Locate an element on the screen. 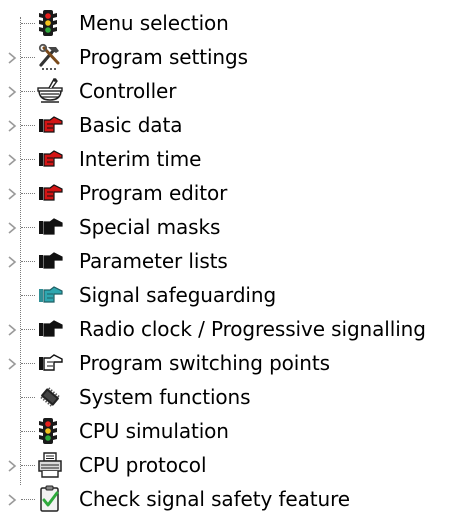 This screenshot has height=519, width=460. tree-item-cpu-protocol: CPU protocol is located at coordinates (230, 465).